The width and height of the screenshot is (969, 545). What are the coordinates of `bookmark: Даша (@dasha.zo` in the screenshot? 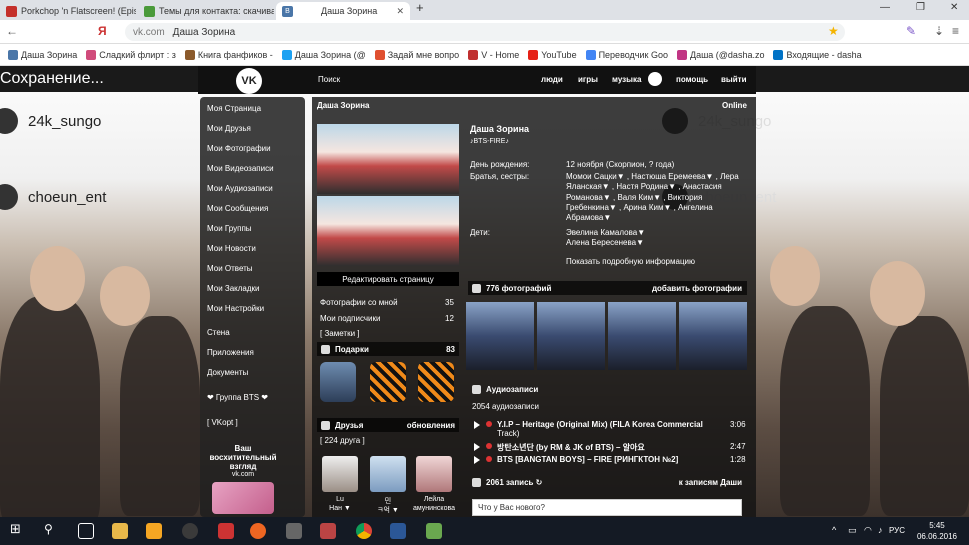 It's located at (720, 54).